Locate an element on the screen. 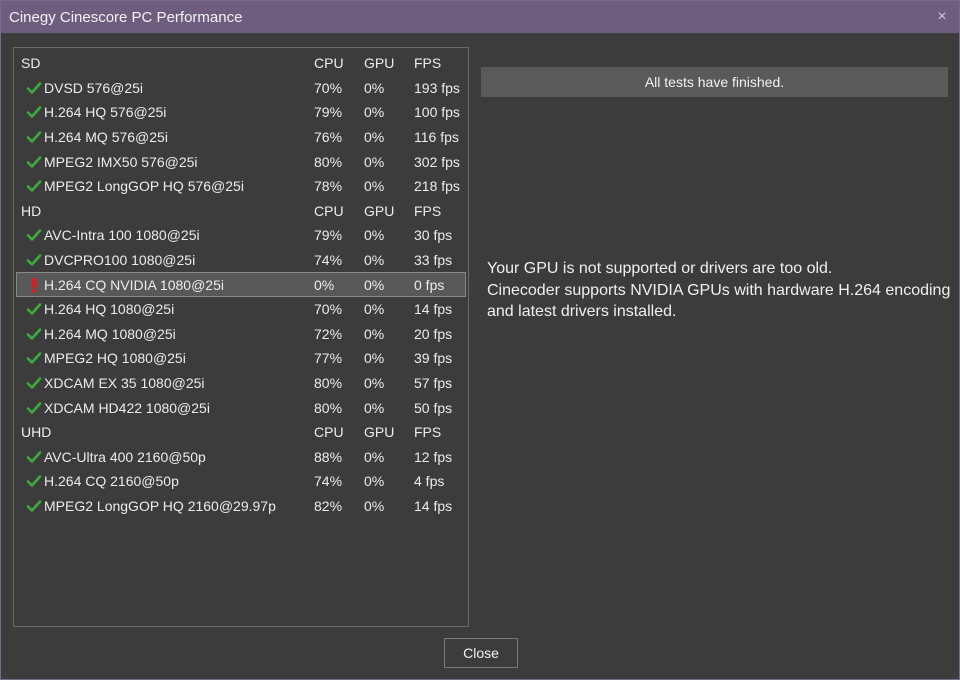  warning-icon is located at coordinates (34, 285).